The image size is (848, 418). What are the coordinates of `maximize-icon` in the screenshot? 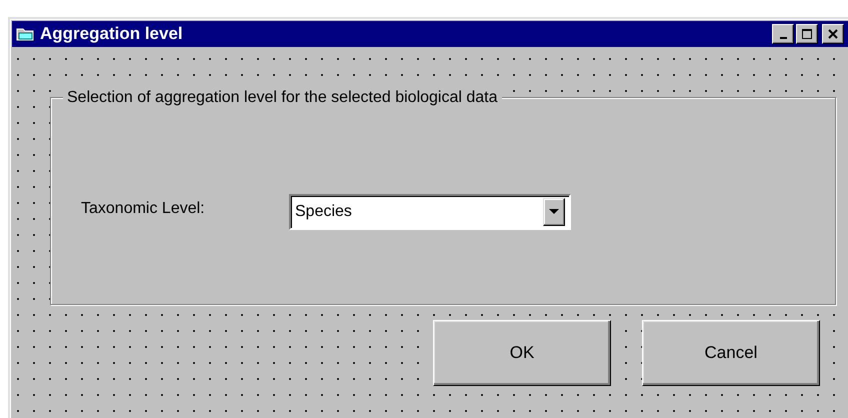 It's located at (807, 34).